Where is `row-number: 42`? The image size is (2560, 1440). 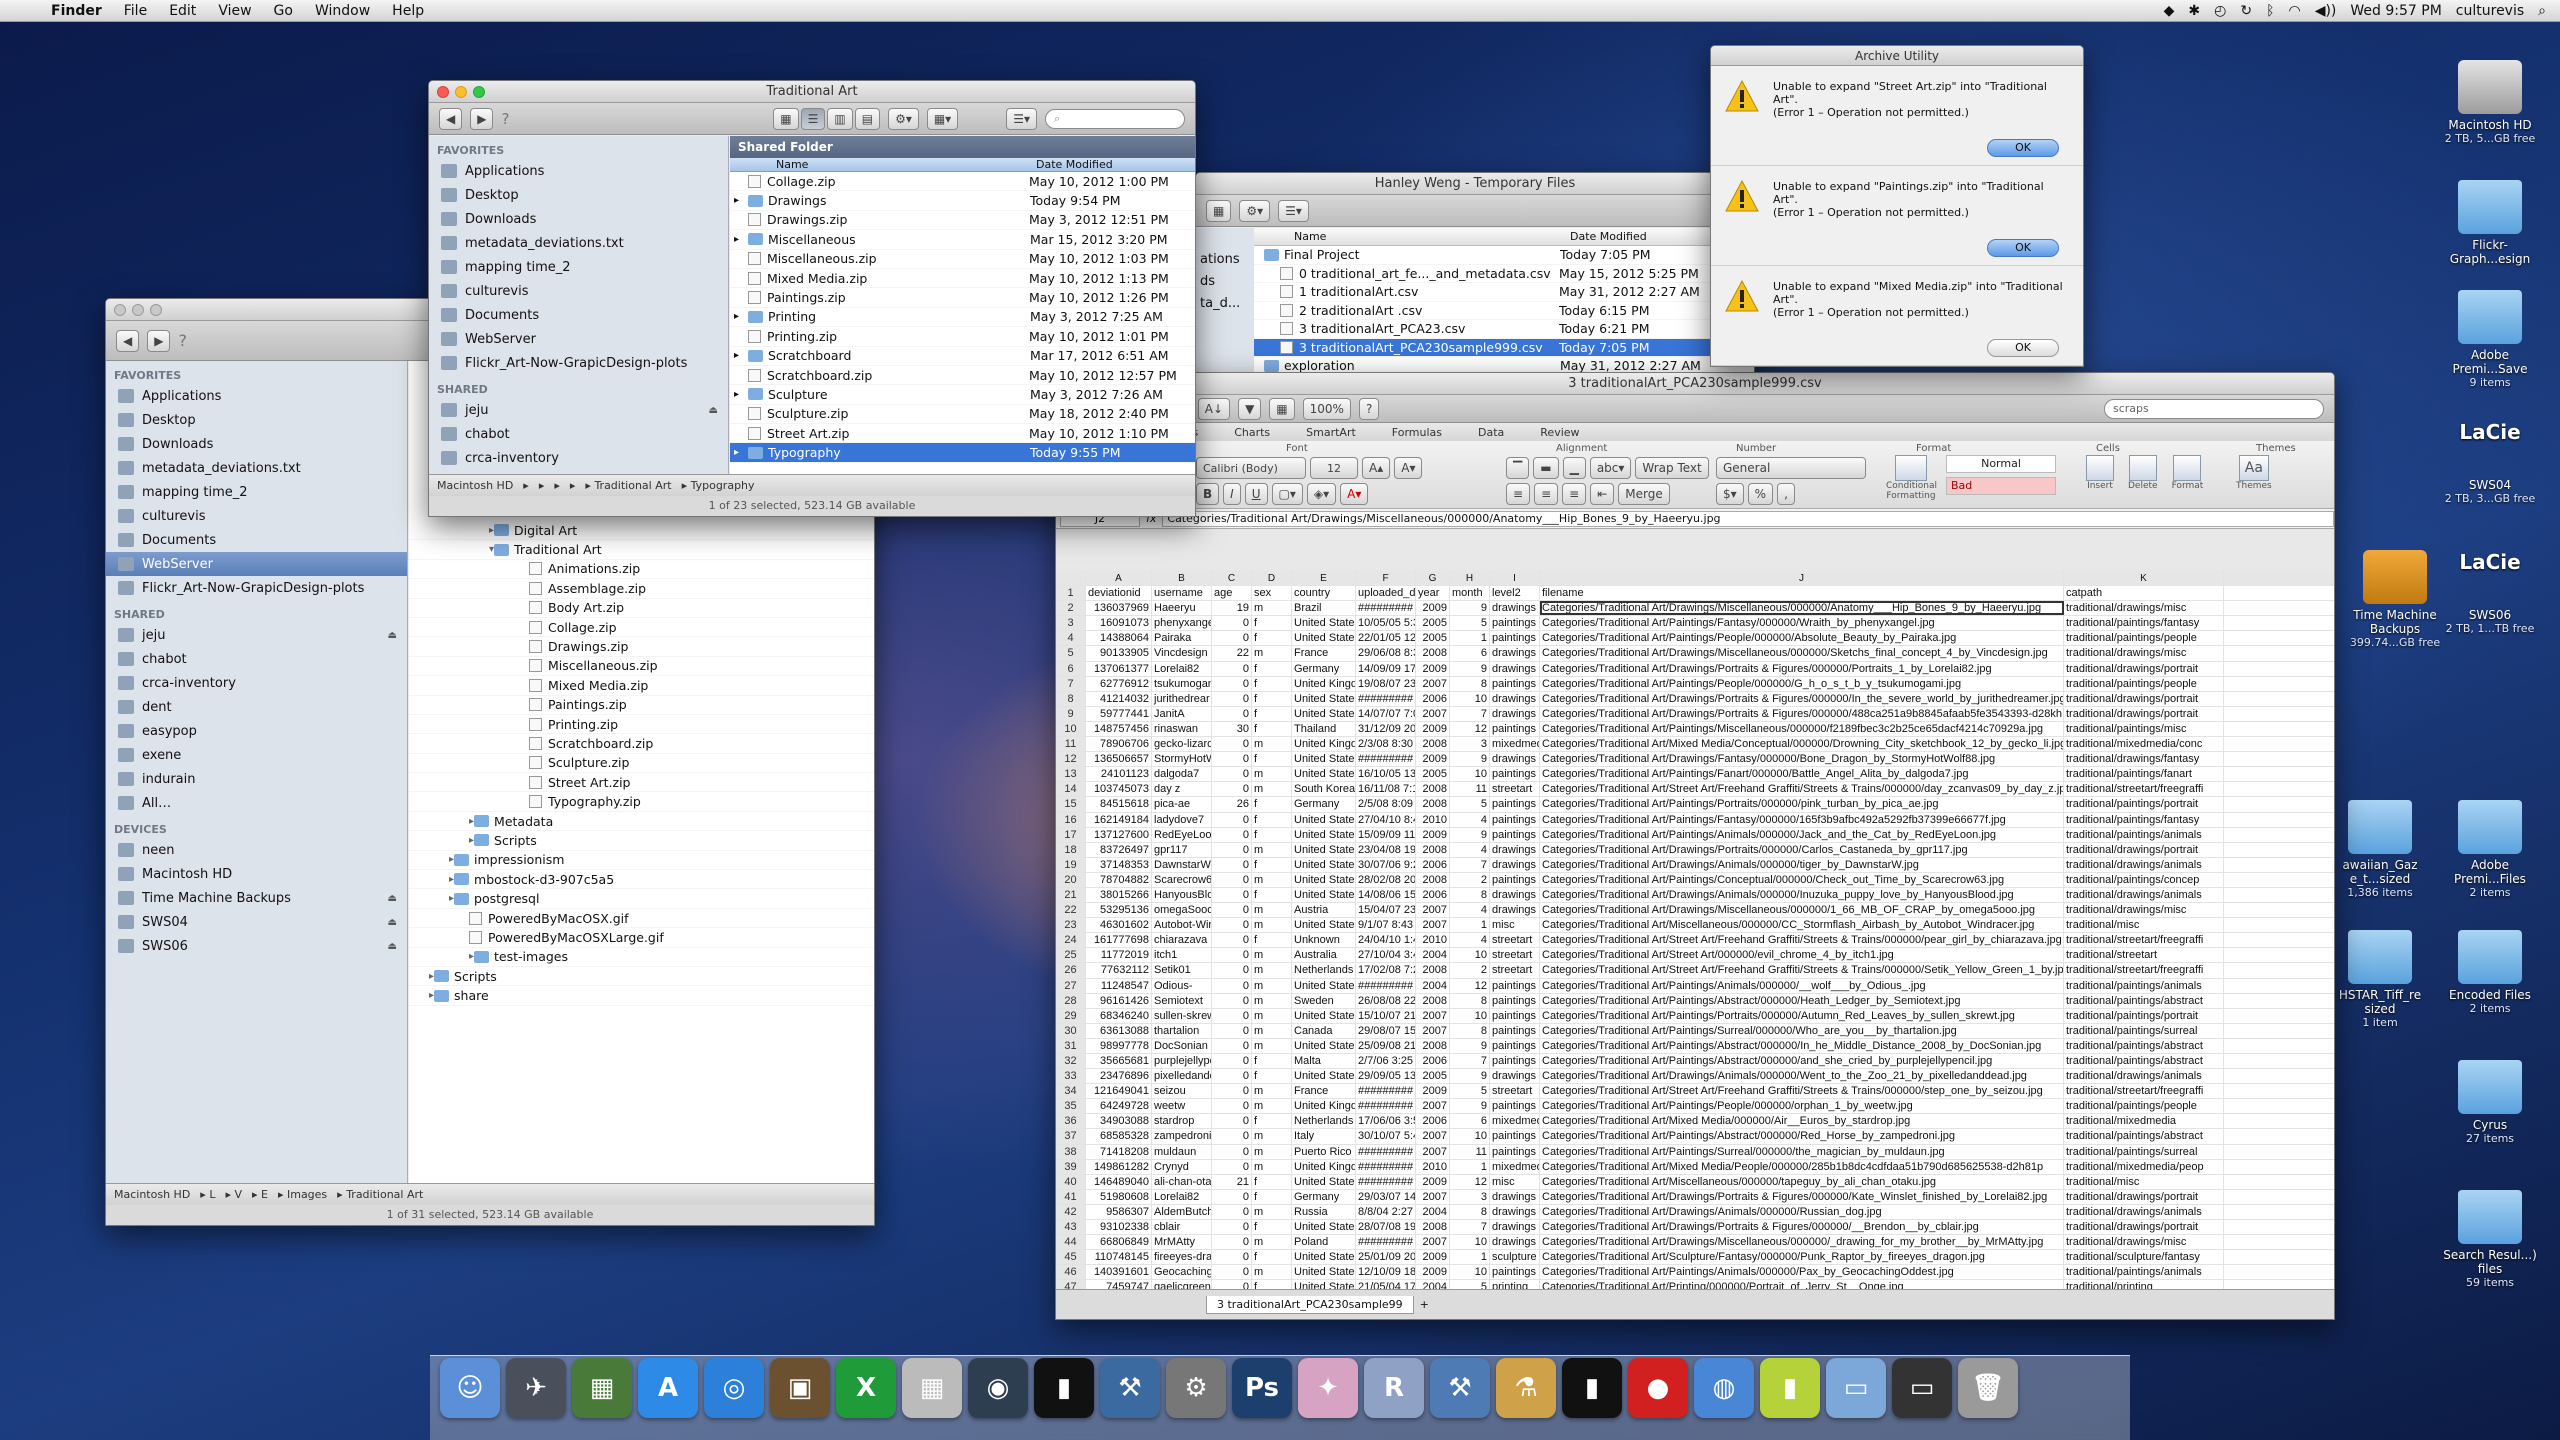 row-number: 42 is located at coordinates (1071, 1212).